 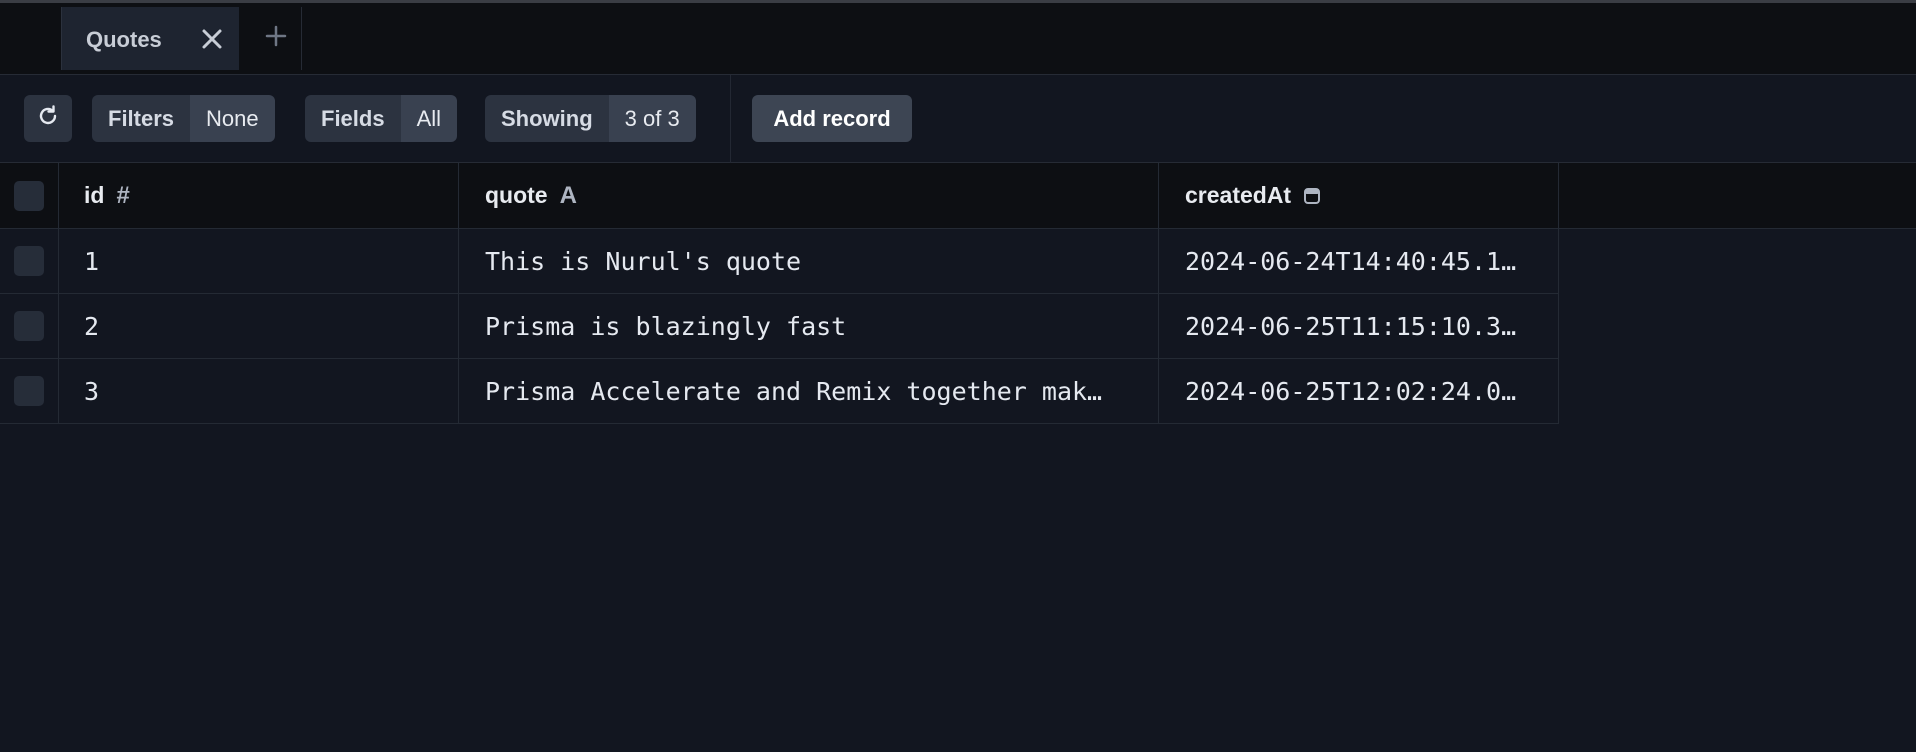 What do you see at coordinates (123, 195) in the screenshot?
I see `number-type-icon: #` at bounding box center [123, 195].